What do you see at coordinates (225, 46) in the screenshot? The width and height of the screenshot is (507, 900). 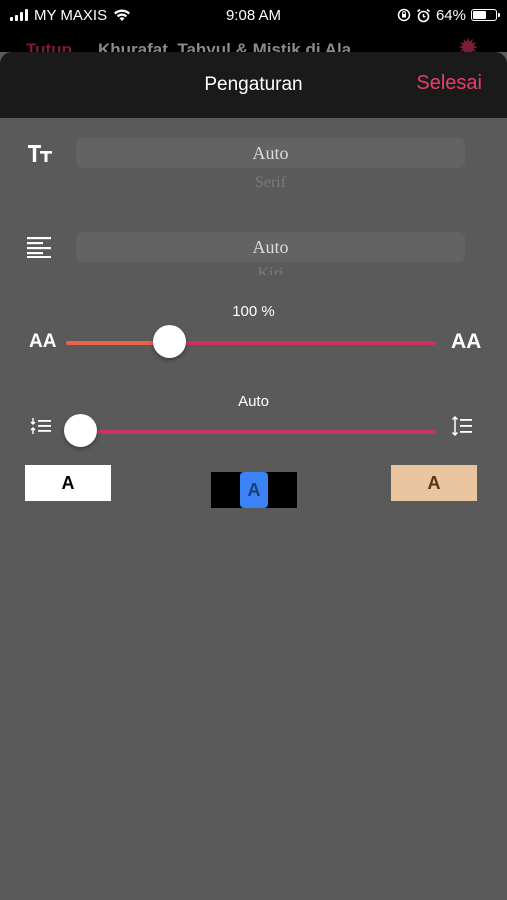 I see `background-title: Khurafat, Tahyul & Mistik di Ala` at bounding box center [225, 46].